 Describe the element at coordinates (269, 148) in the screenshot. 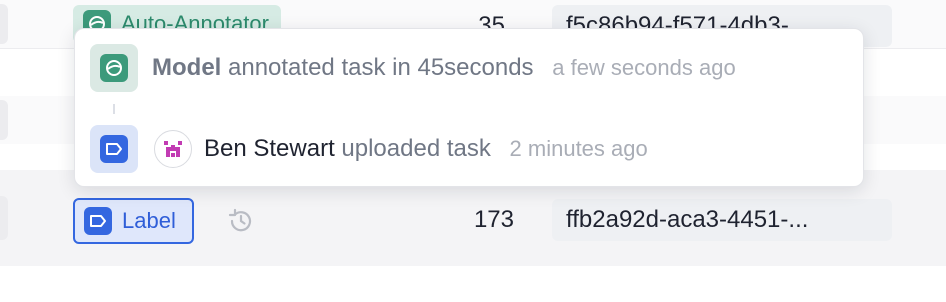

I see `history-actor: Ben Stewart` at that location.